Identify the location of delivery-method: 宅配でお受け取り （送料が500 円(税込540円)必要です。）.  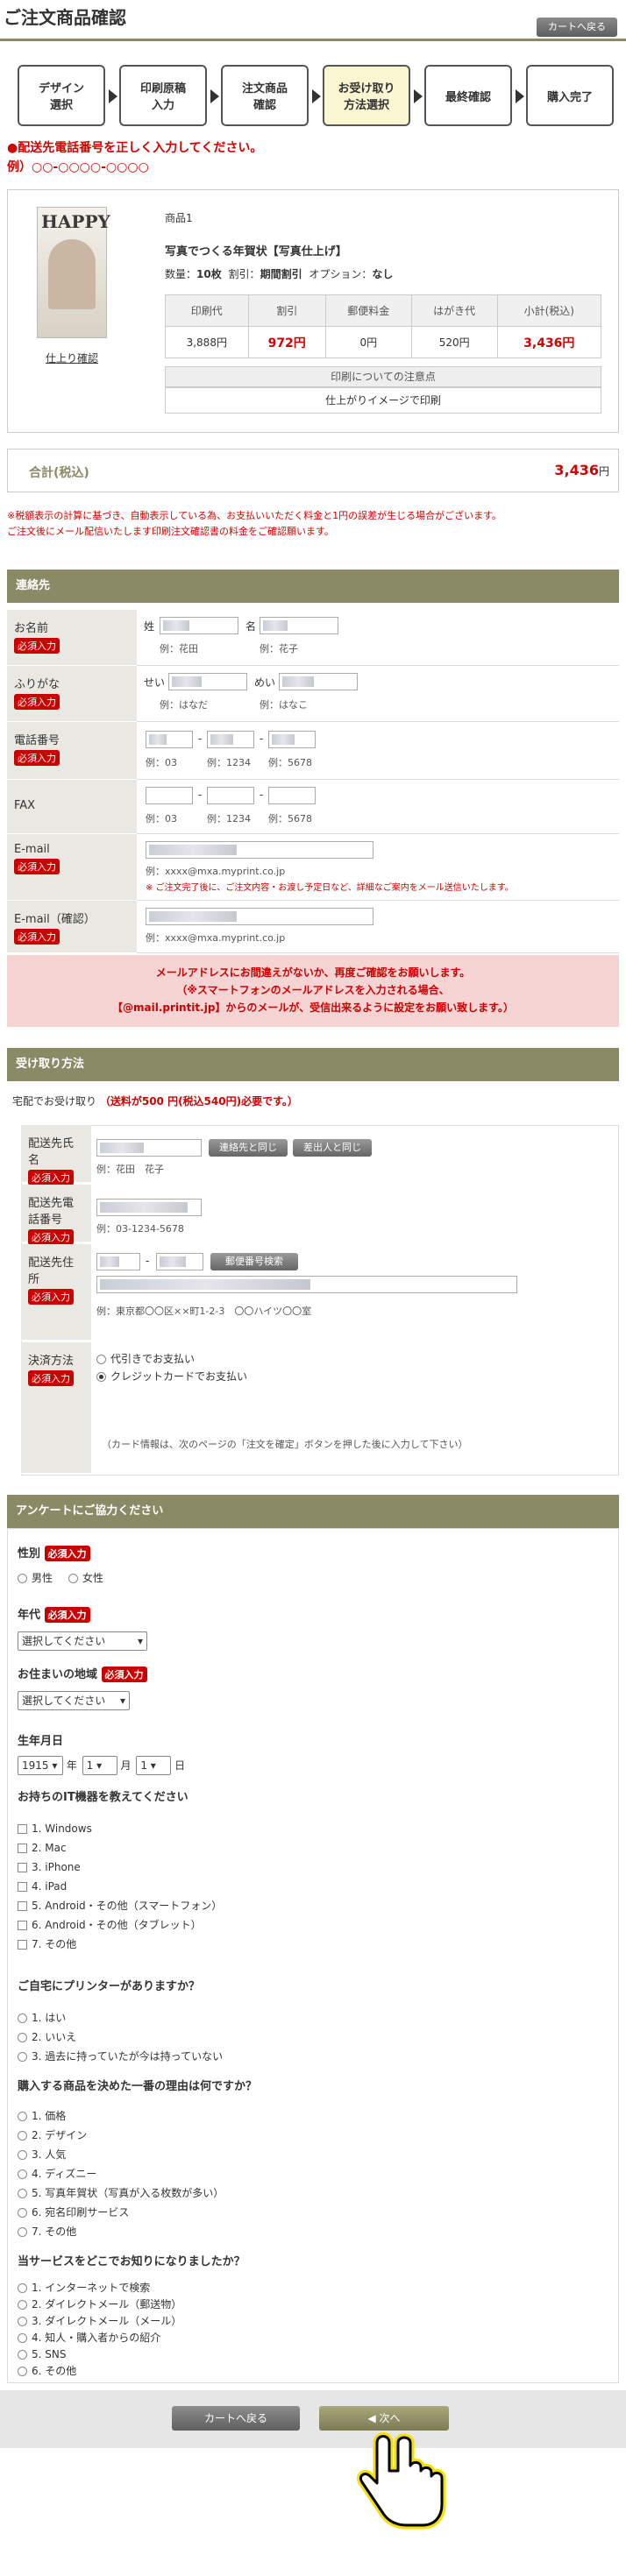
(155, 1101).